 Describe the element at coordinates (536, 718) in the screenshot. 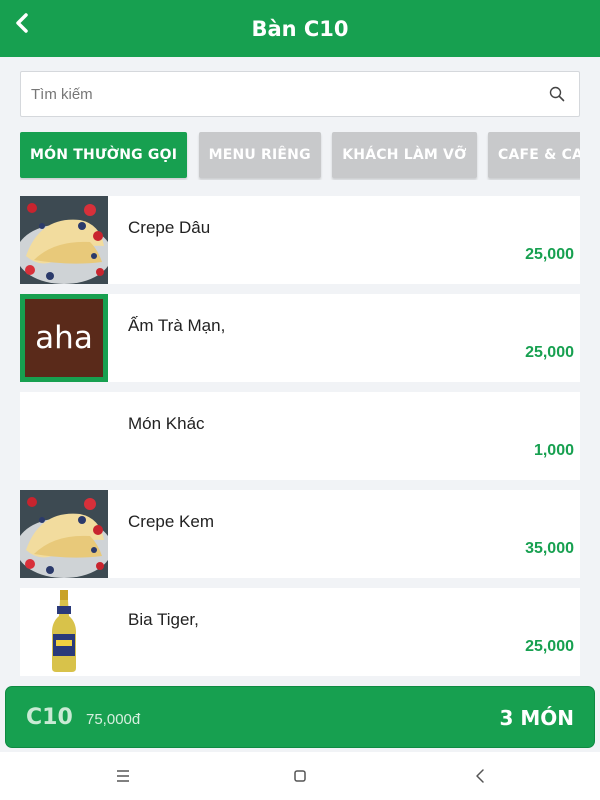

I see `order-item-count: 3 MÓN` at that location.